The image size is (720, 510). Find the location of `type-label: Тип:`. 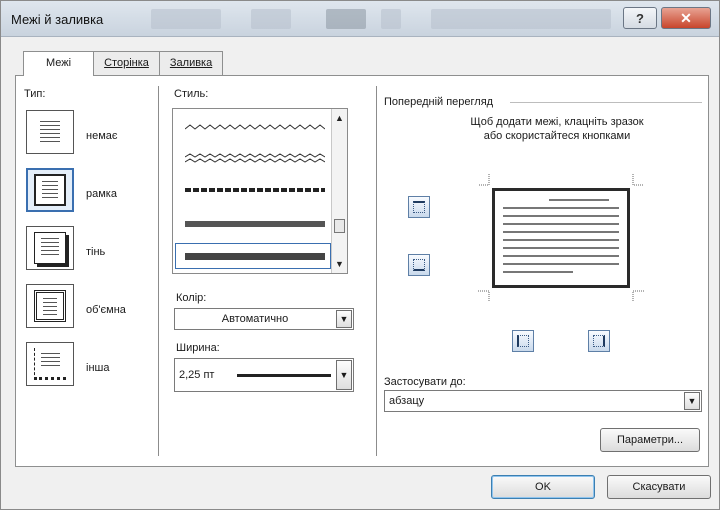

type-label: Тип: is located at coordinates (35, 94).